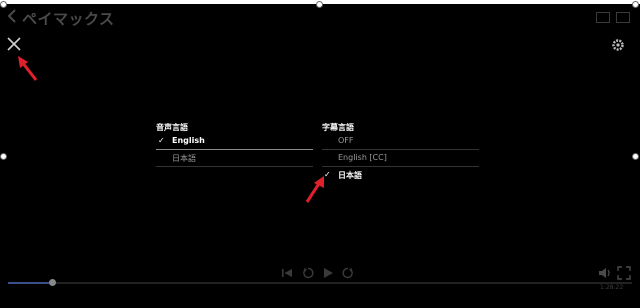 The width and height of the screenshot is (640, 308). What do you see at coordinates (328, 273) in the screenshot?
I see `play-icon` at bounding box center [328, 273].